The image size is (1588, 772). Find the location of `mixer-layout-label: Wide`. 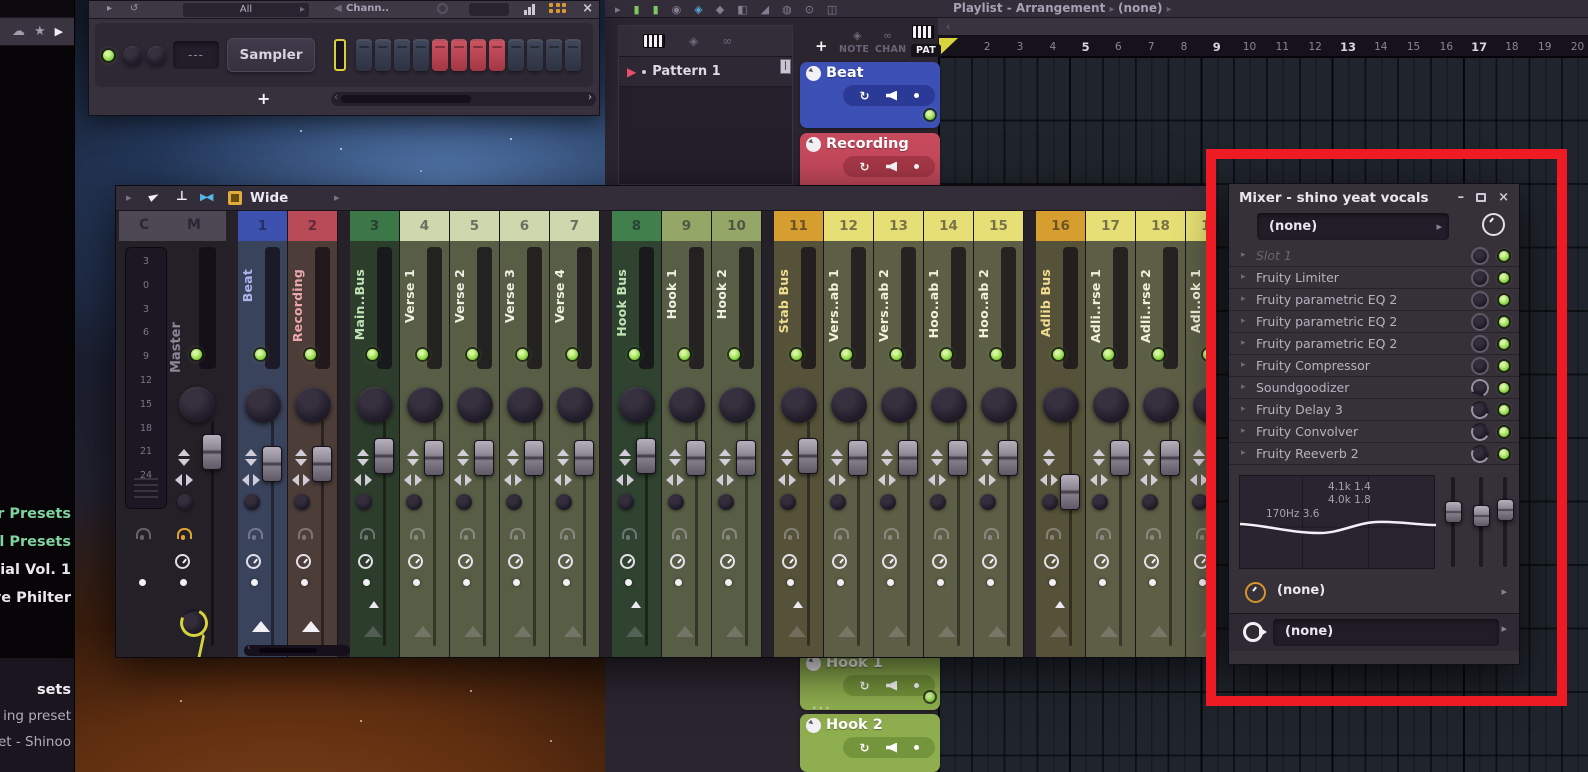

mixer-layout-label: Wide is located at coordinates (269, 198).